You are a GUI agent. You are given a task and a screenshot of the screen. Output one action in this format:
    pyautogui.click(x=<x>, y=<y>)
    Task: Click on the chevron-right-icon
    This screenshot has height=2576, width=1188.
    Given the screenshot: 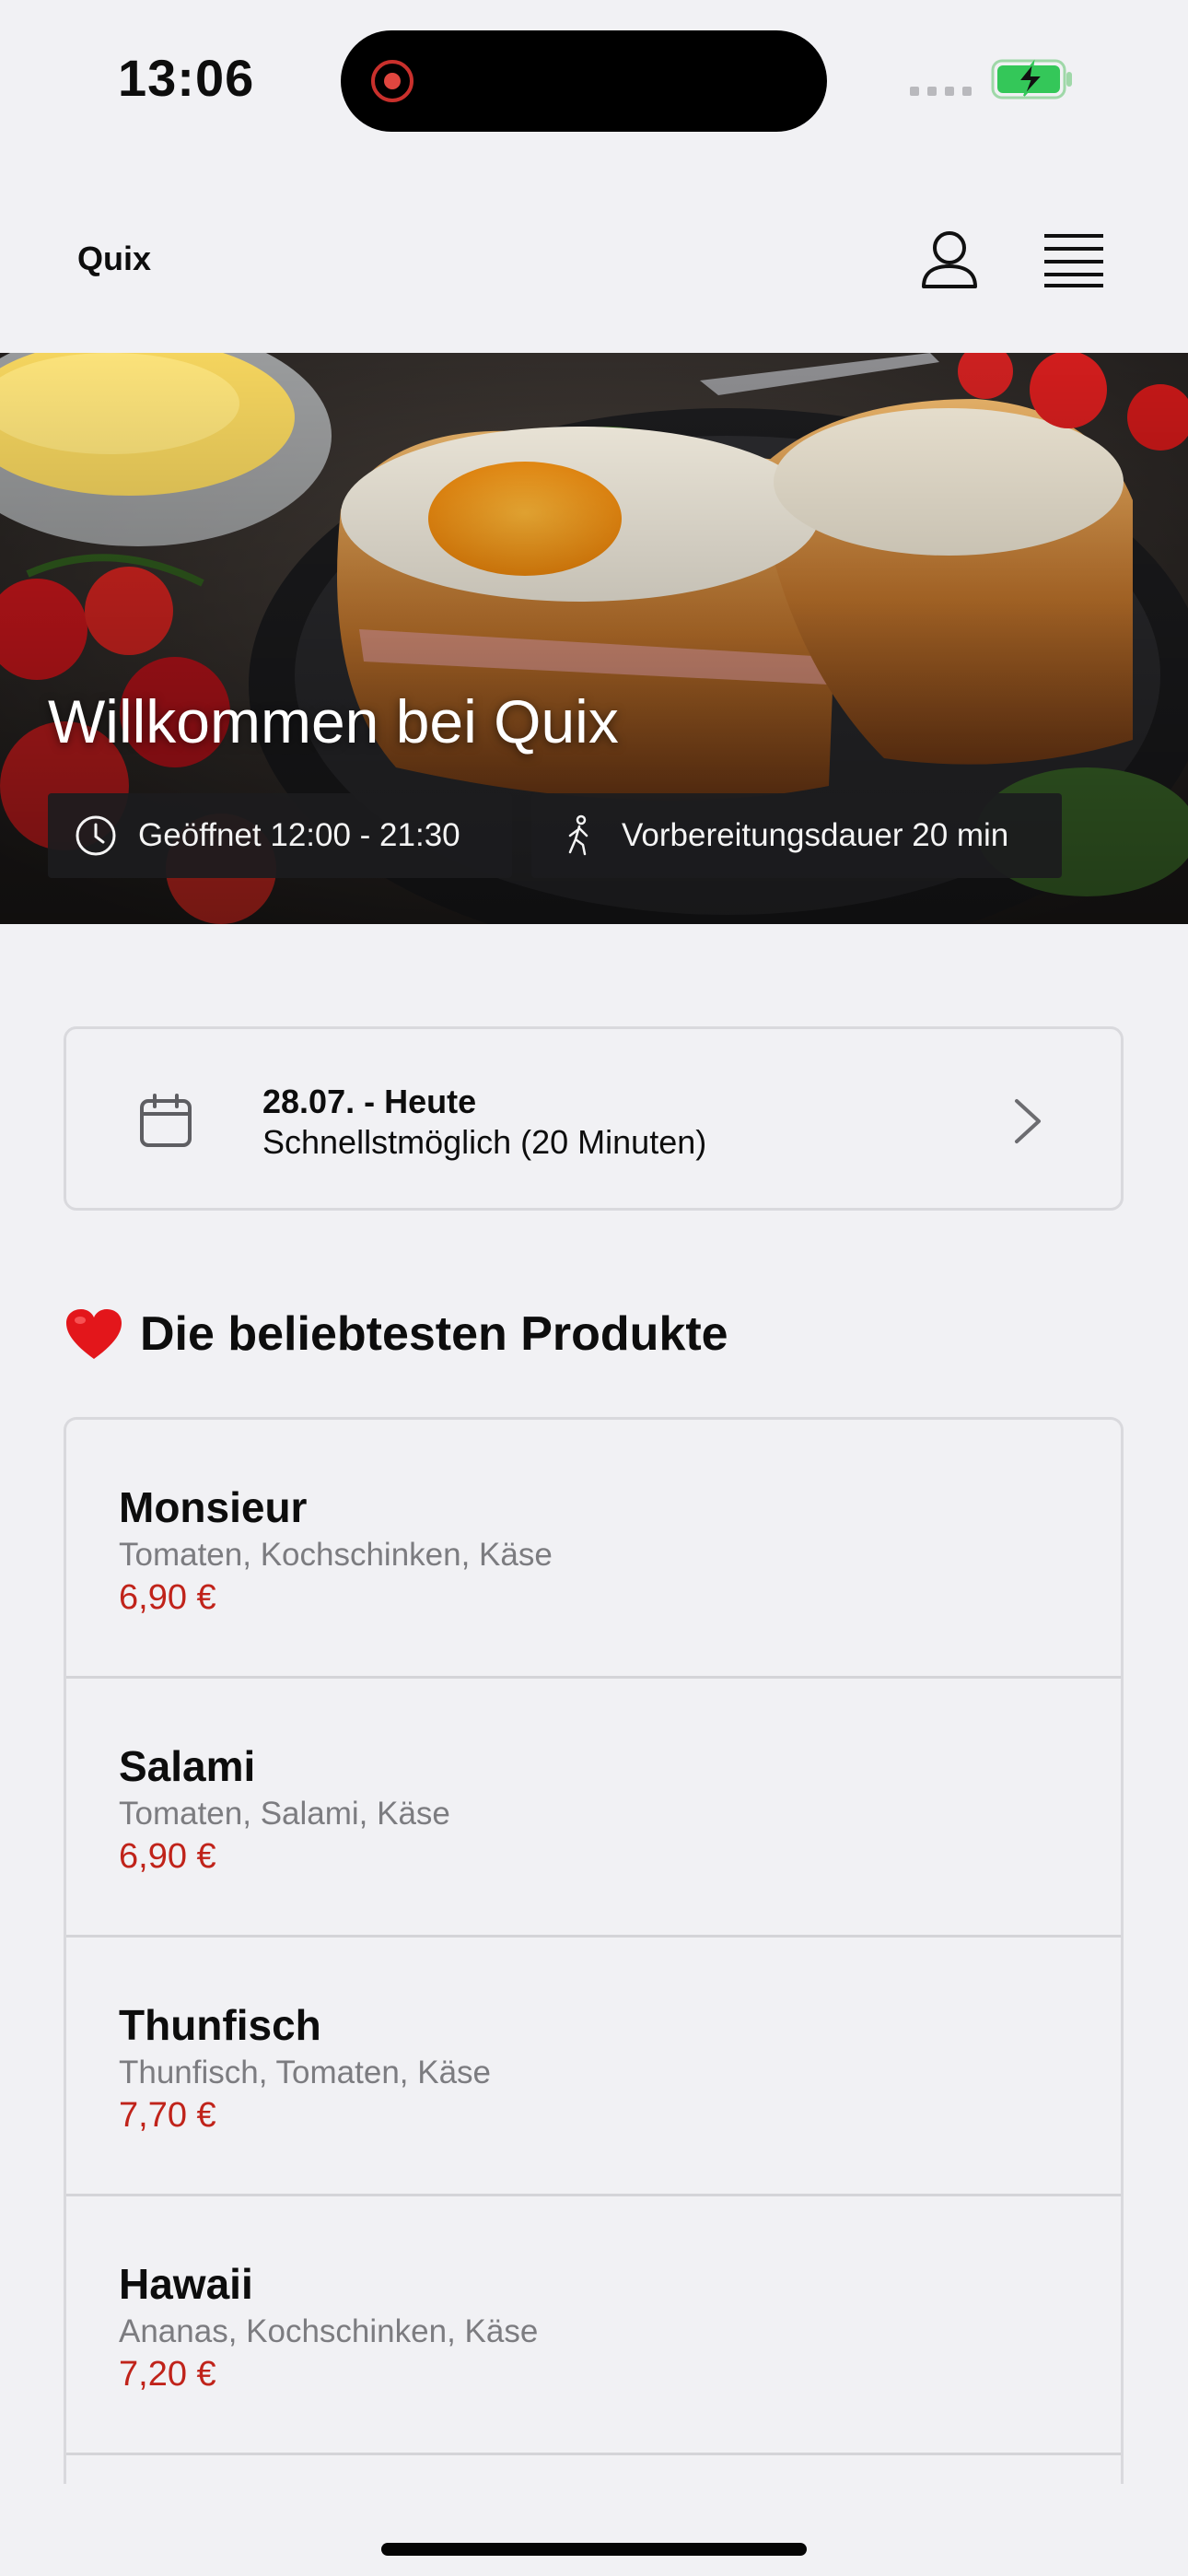 What is the action you would take?
    pyautogui.click(x=1028, y=1121)
    